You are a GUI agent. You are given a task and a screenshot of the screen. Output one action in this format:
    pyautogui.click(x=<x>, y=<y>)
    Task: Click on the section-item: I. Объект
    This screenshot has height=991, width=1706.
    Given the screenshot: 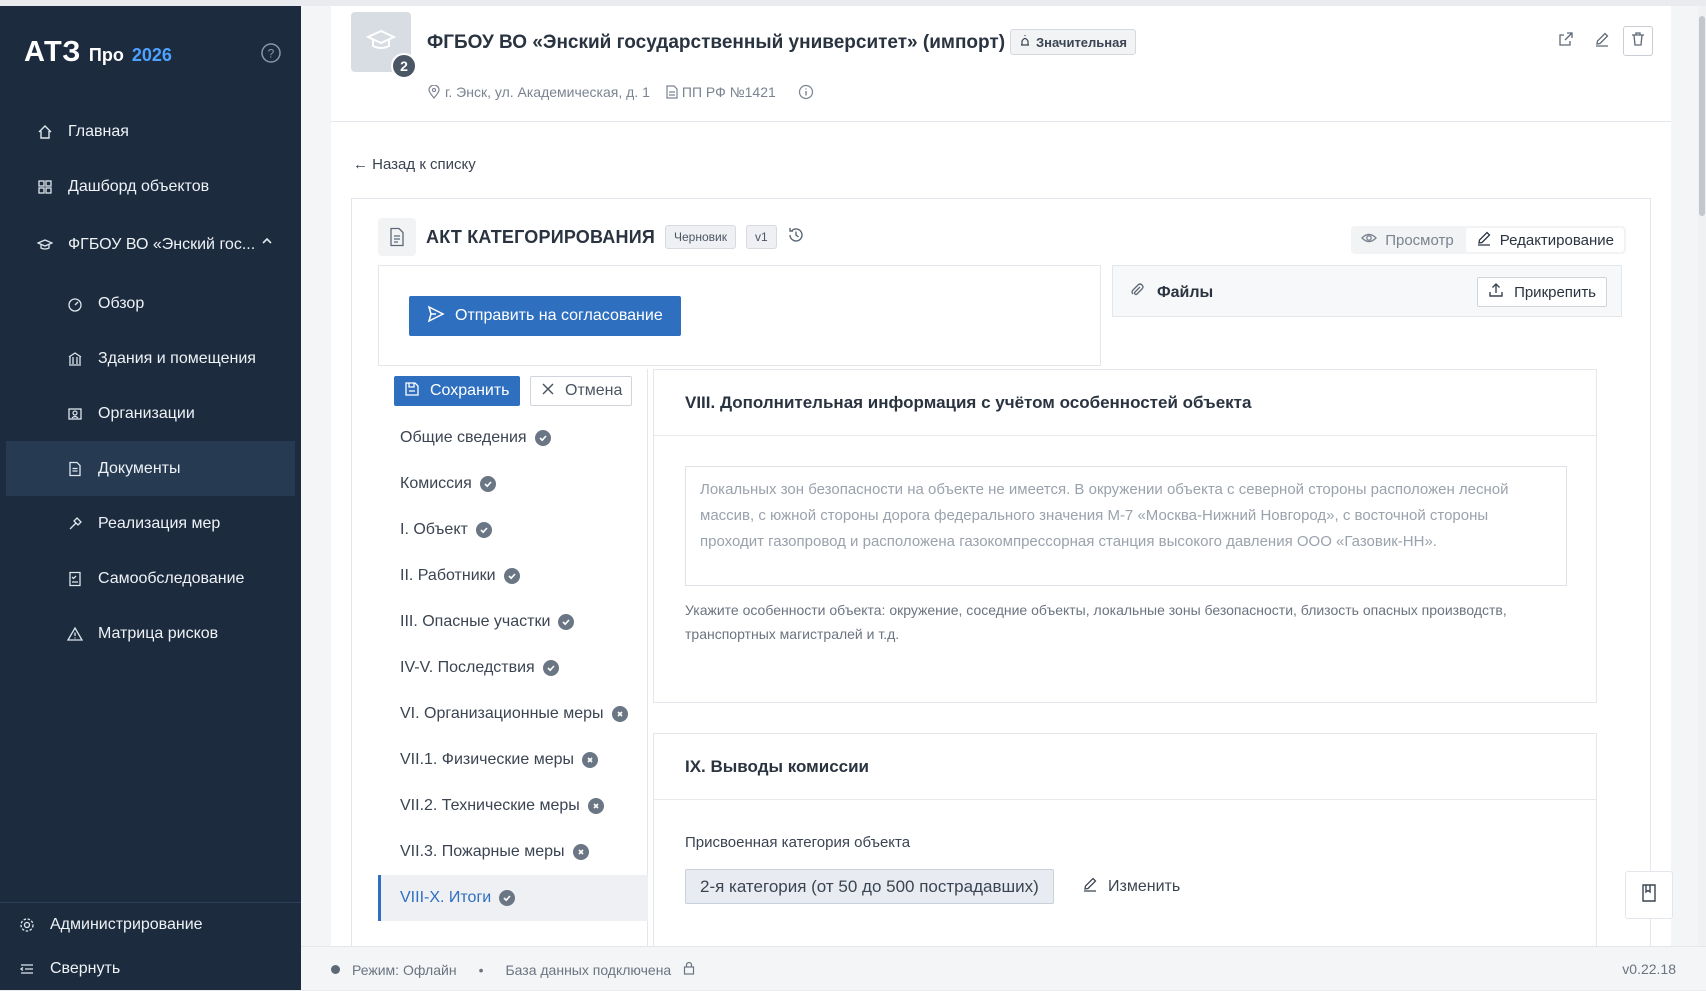 What is the action you would take?
    pyautogui.click(x=513, y=530)
    